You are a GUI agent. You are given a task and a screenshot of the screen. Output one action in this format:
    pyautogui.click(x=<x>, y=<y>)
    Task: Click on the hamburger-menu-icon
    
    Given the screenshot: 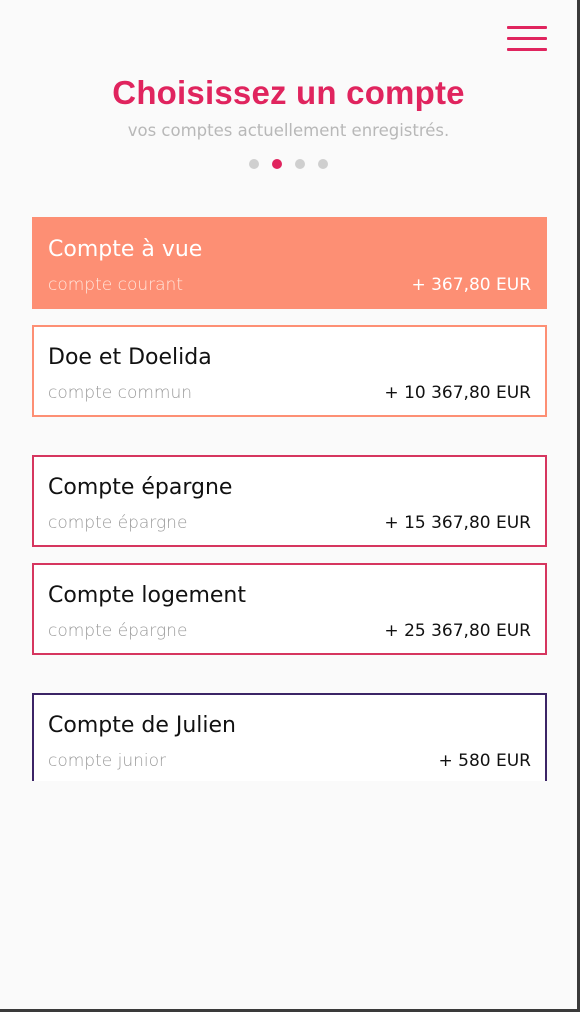 What is the action you would take?
    pyautogui.click(x=527, y=40)
    